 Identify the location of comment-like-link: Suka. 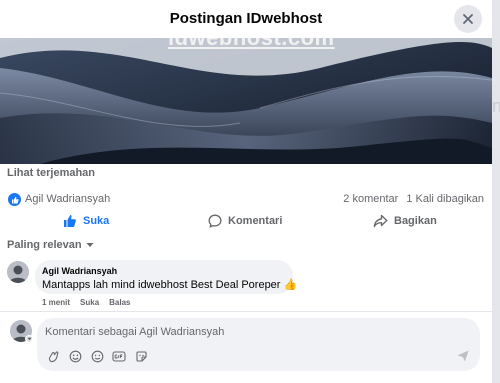
(89, 302).